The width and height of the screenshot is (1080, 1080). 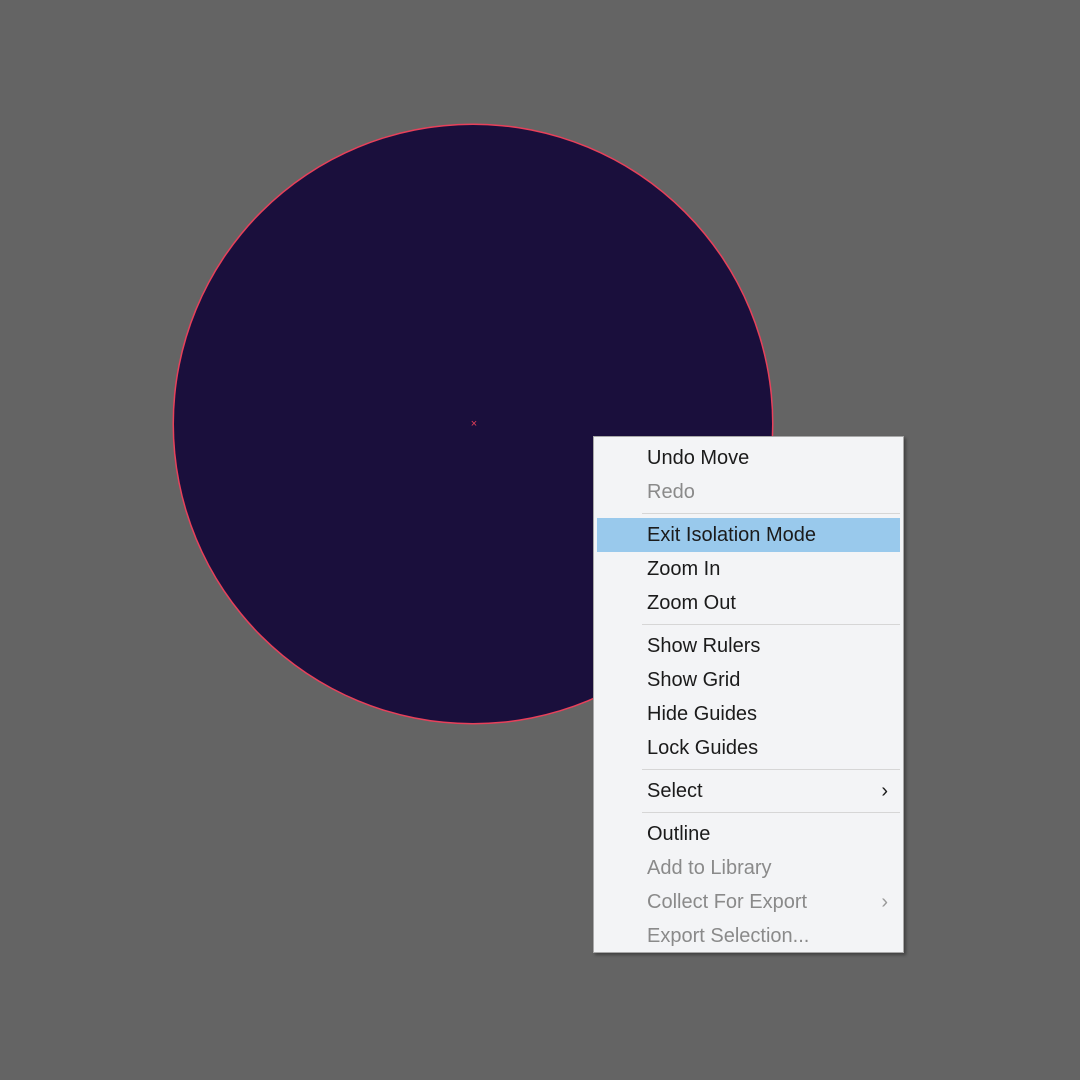 What do you see at coordinates (698, 458) in the screenshot?
I see `menu-item-label: Undo Move` at bounding box center [698, 458].